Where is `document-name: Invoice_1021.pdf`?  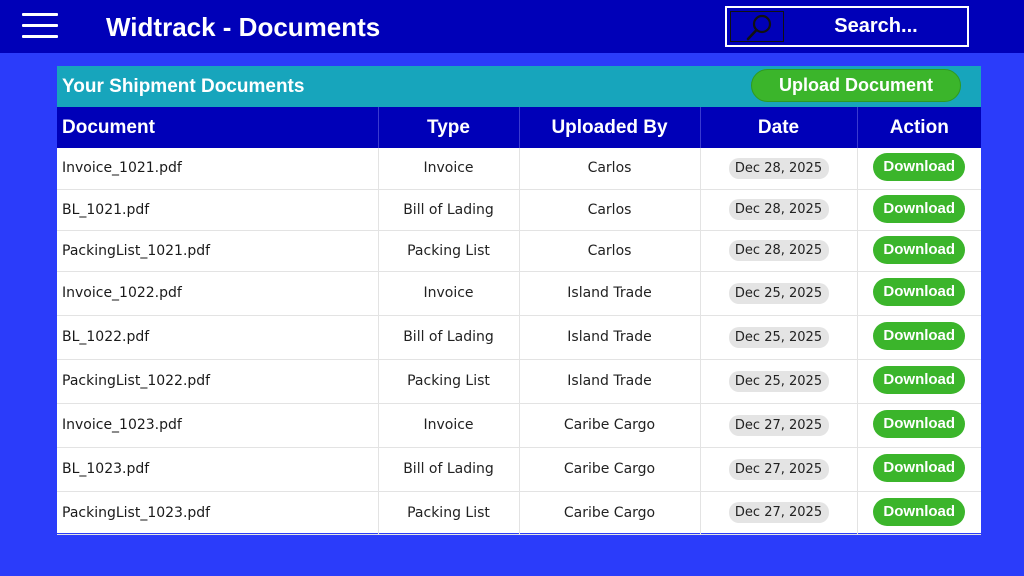
document-name: Invoice_1021.pdf is located at coordinates (218, 169).